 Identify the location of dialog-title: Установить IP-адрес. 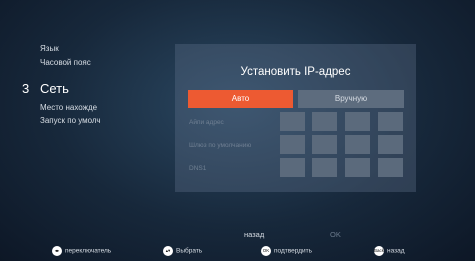
(295, 72).